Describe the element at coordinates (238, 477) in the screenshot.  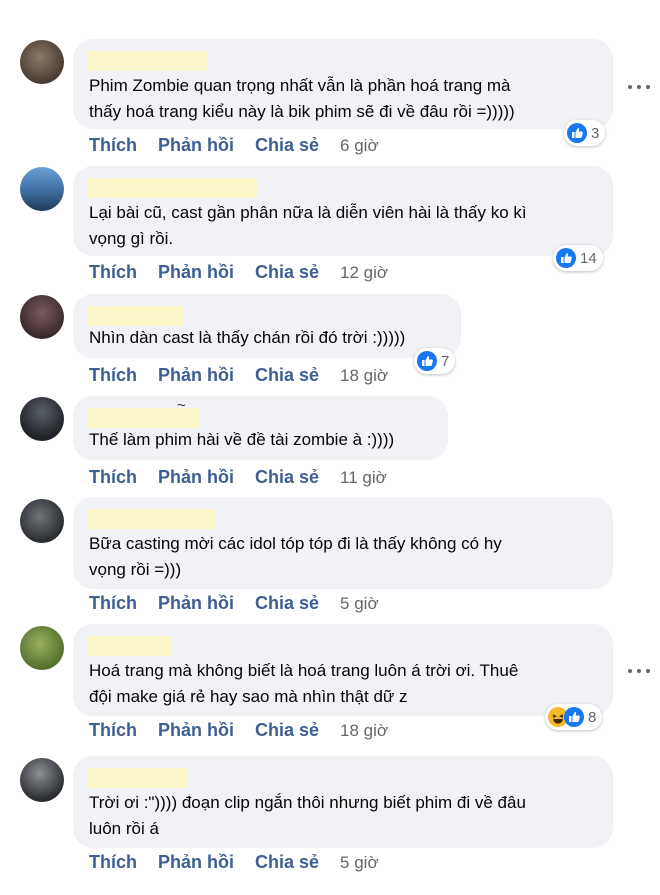
I see `comment-actions: Thích Phản hồi Chia sẻ 11 giờ` at that location.